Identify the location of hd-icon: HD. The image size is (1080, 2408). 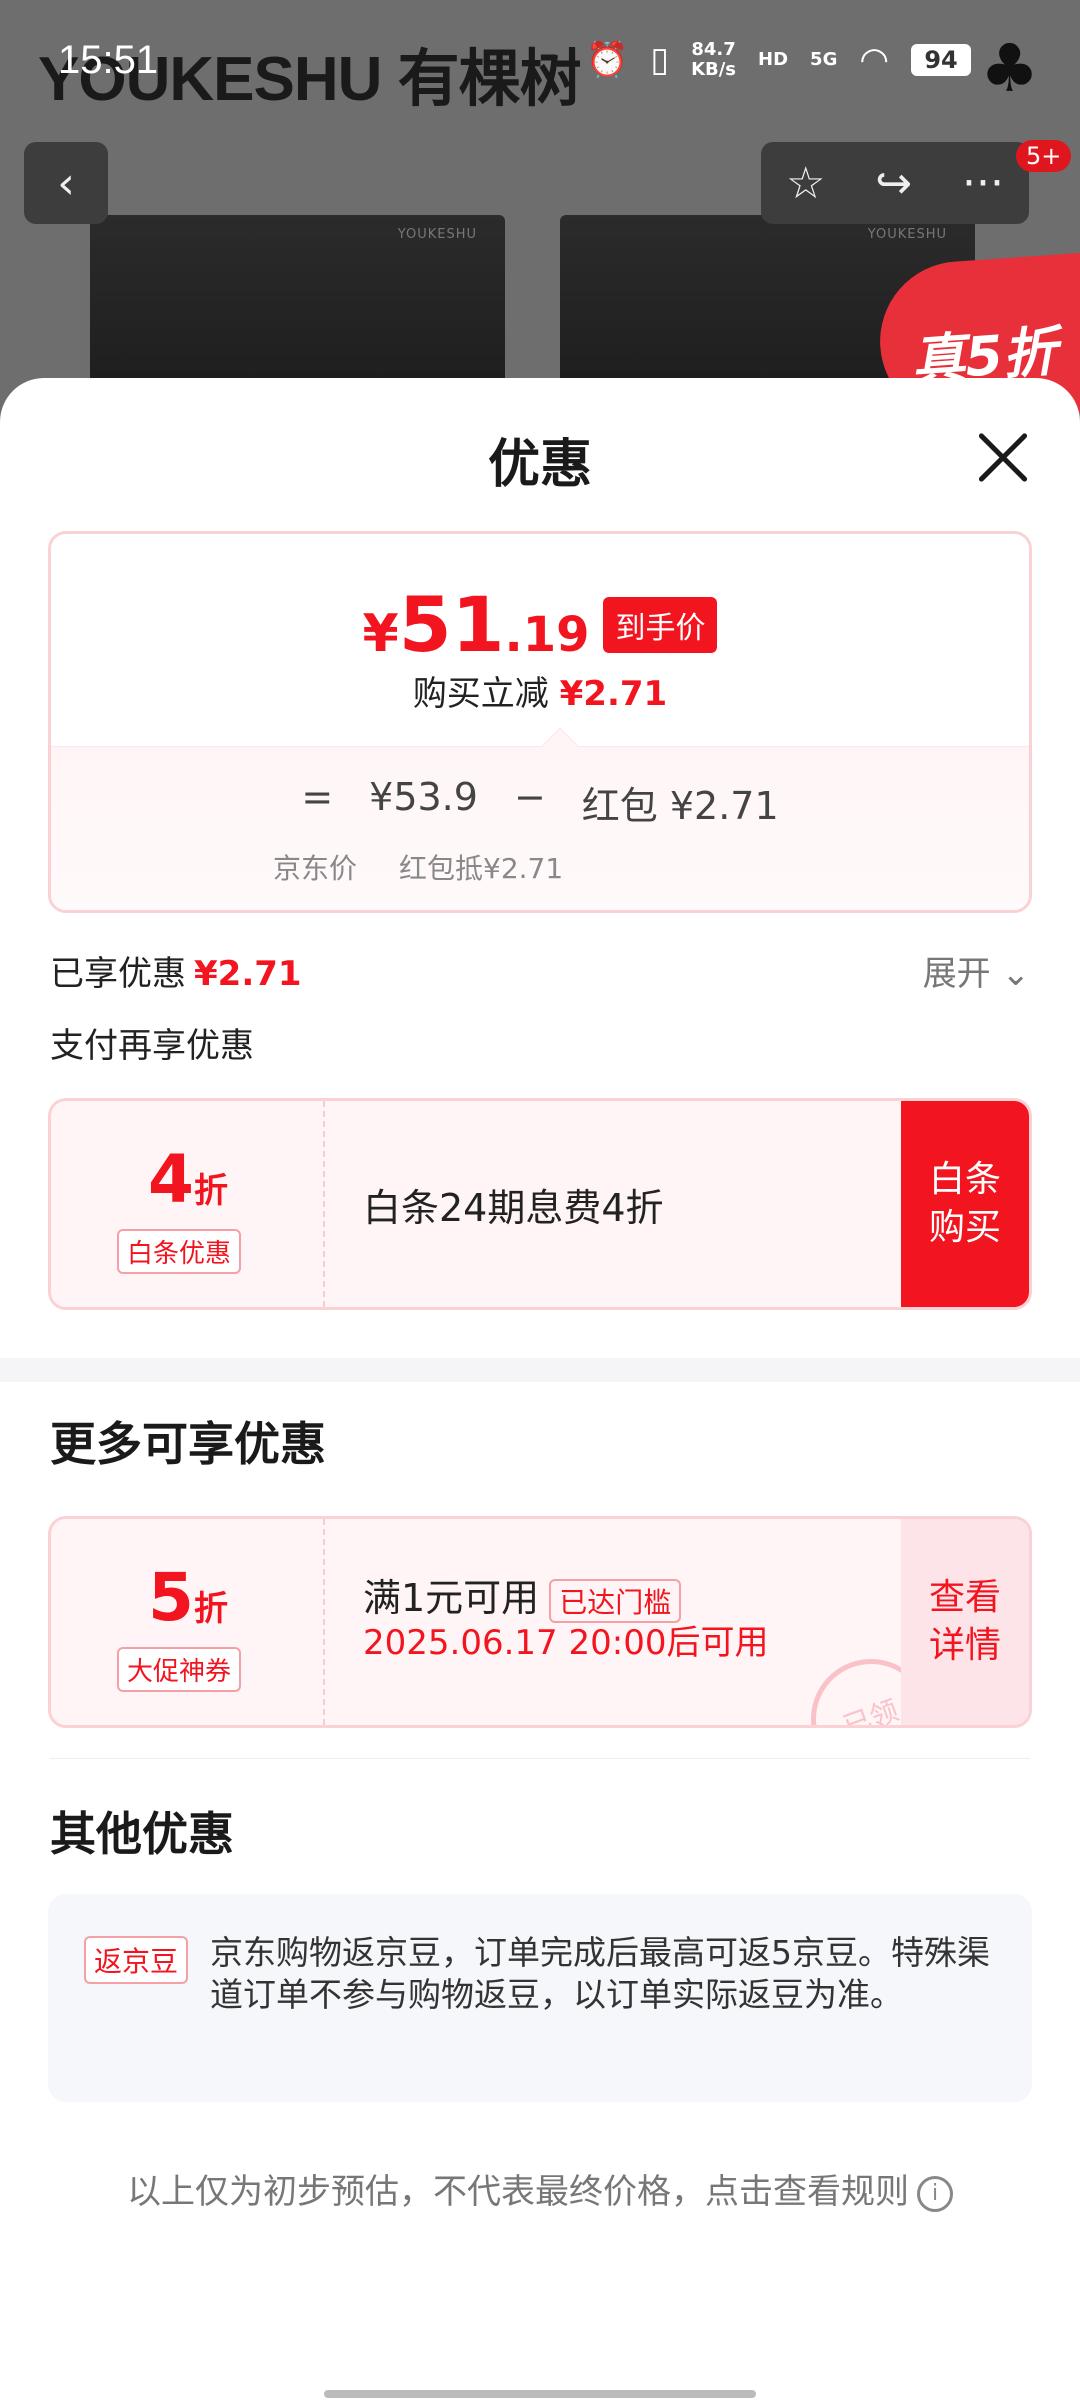
(773, 59).